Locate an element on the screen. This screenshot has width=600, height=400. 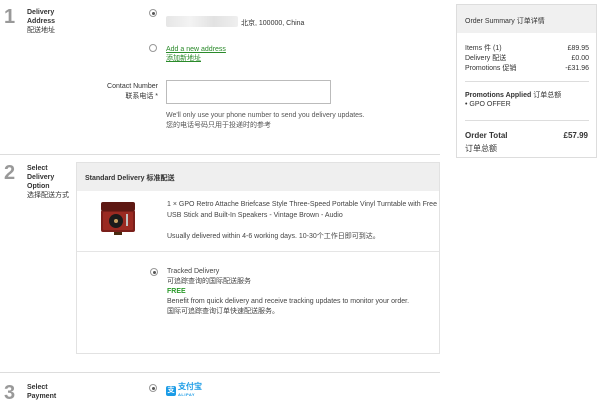
tracked-desc-cn: 国际可追踪查询订单快速配送服务。 is located at coordinates (223, 311).